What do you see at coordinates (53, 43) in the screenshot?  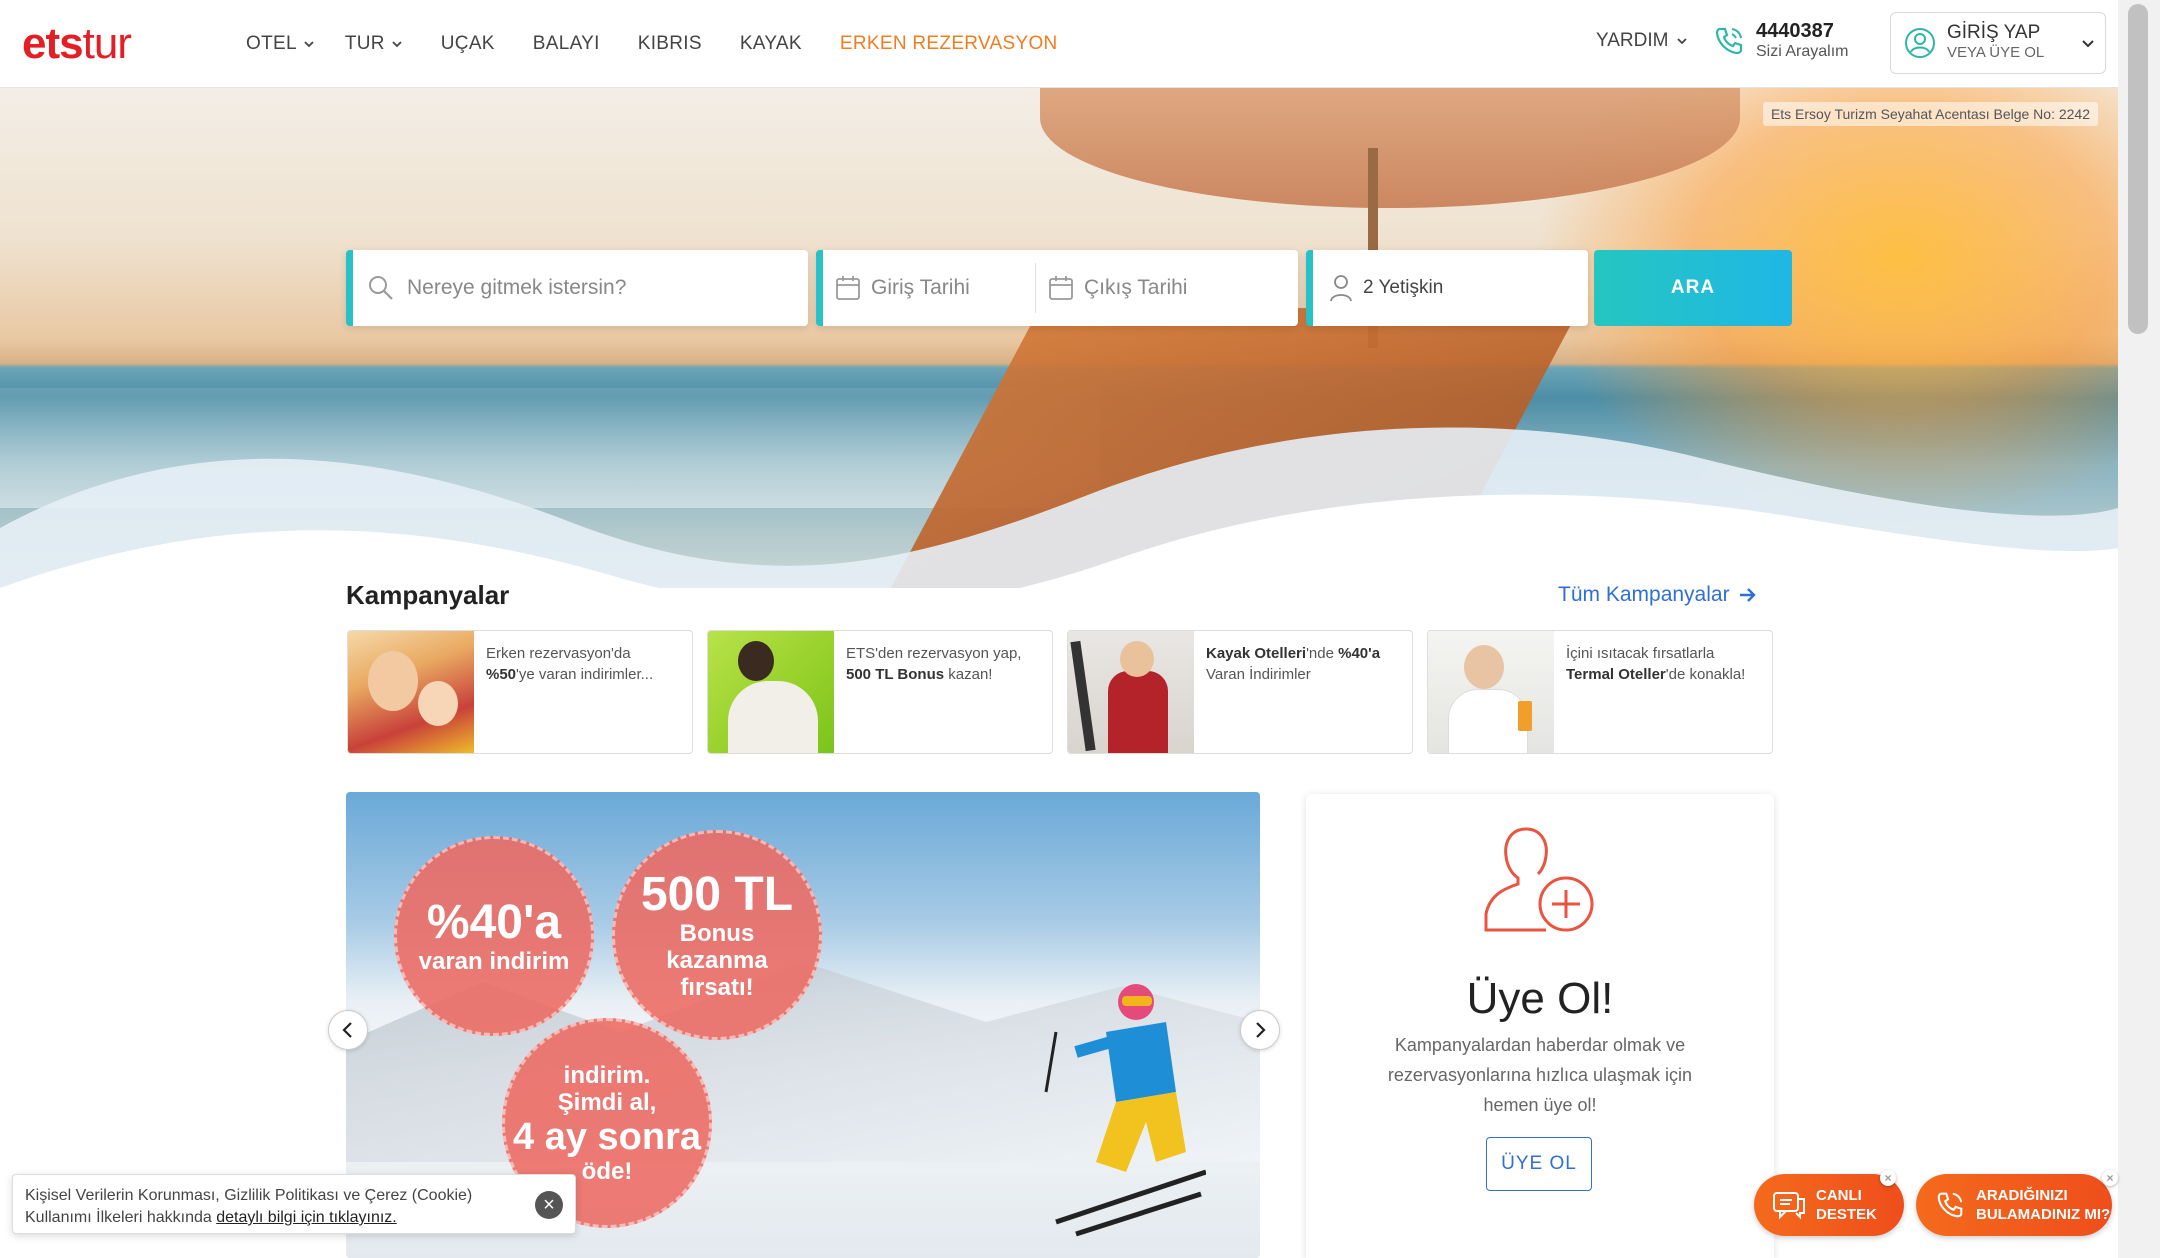 I see `logo-ets: ets` at bounding box center [53, 43].